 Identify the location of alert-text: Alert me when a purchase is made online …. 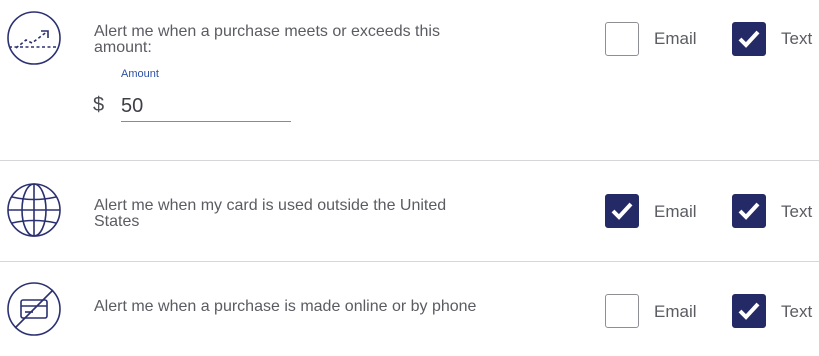
(285, 306).